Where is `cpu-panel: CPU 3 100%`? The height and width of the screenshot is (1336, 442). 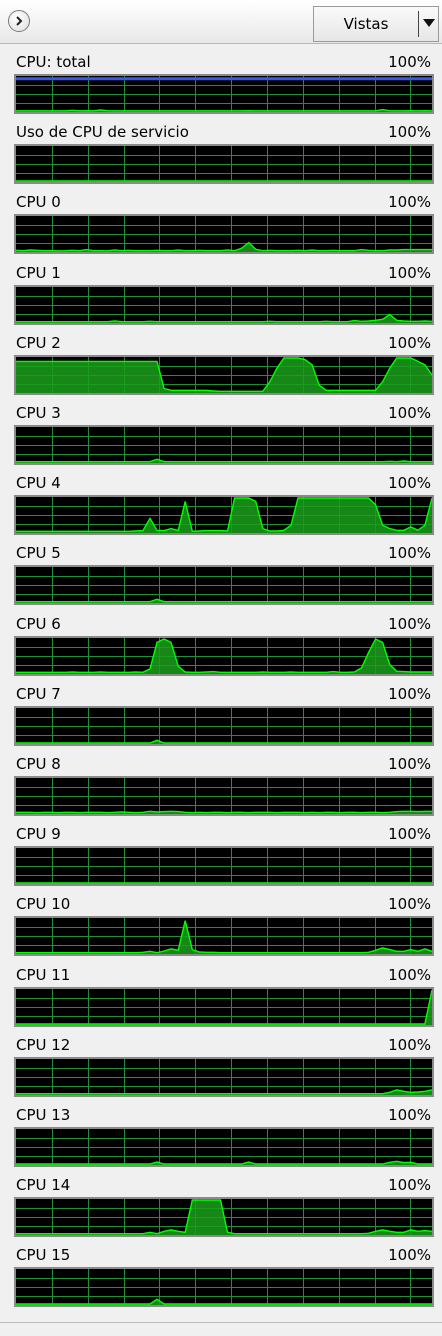
cpu-panel: CPU 3 100% is located at coordinates (224, 438).